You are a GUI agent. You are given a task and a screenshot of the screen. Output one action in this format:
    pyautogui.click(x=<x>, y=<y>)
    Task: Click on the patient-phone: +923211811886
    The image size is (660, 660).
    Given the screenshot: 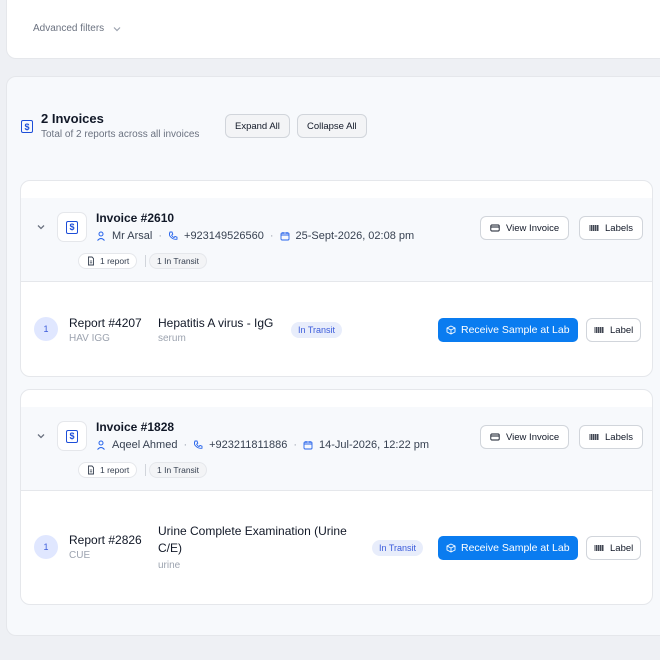 What is the action you would take?
    pyautogui.click(x=248, y=445)
    